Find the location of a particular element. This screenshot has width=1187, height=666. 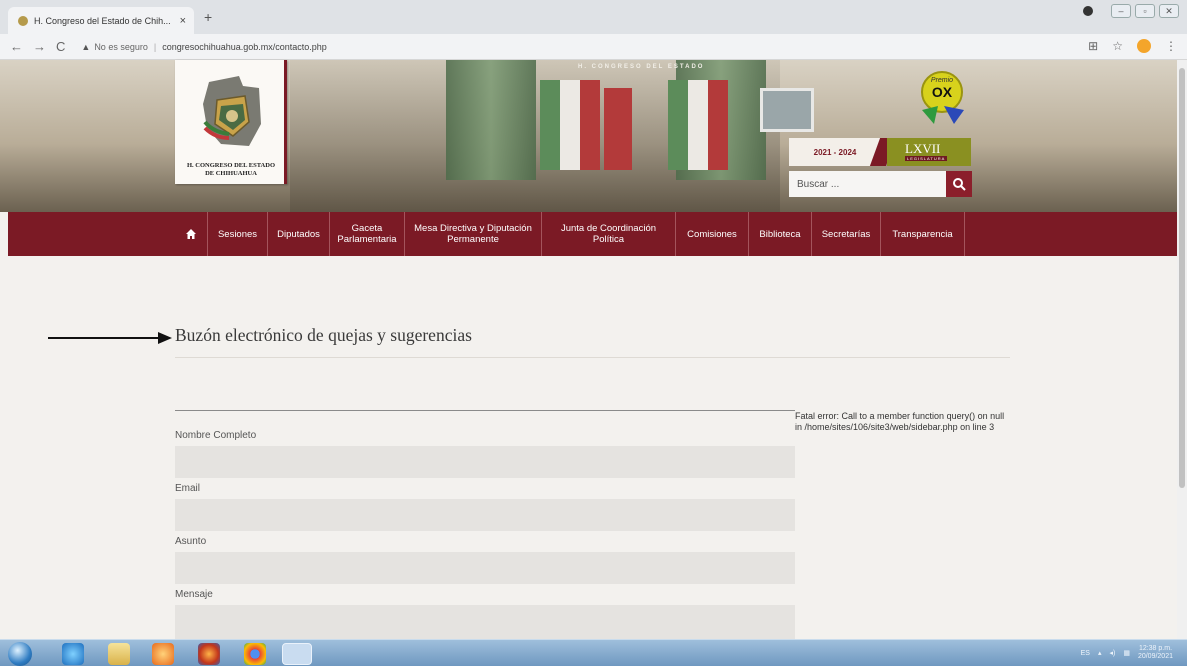

warning-icon: ▲ is located at coordinates (86, 46).